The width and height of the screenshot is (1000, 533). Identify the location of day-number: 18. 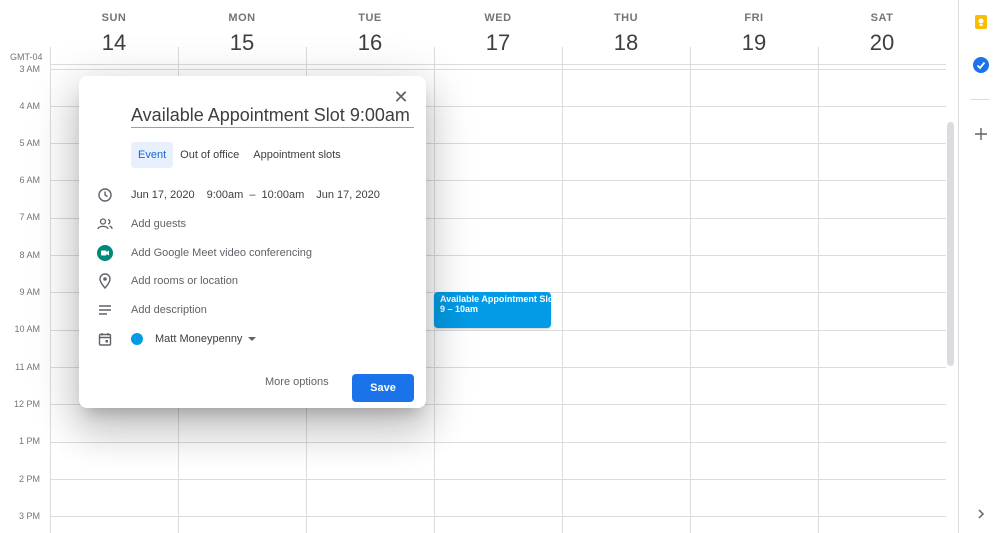
(626, 43).